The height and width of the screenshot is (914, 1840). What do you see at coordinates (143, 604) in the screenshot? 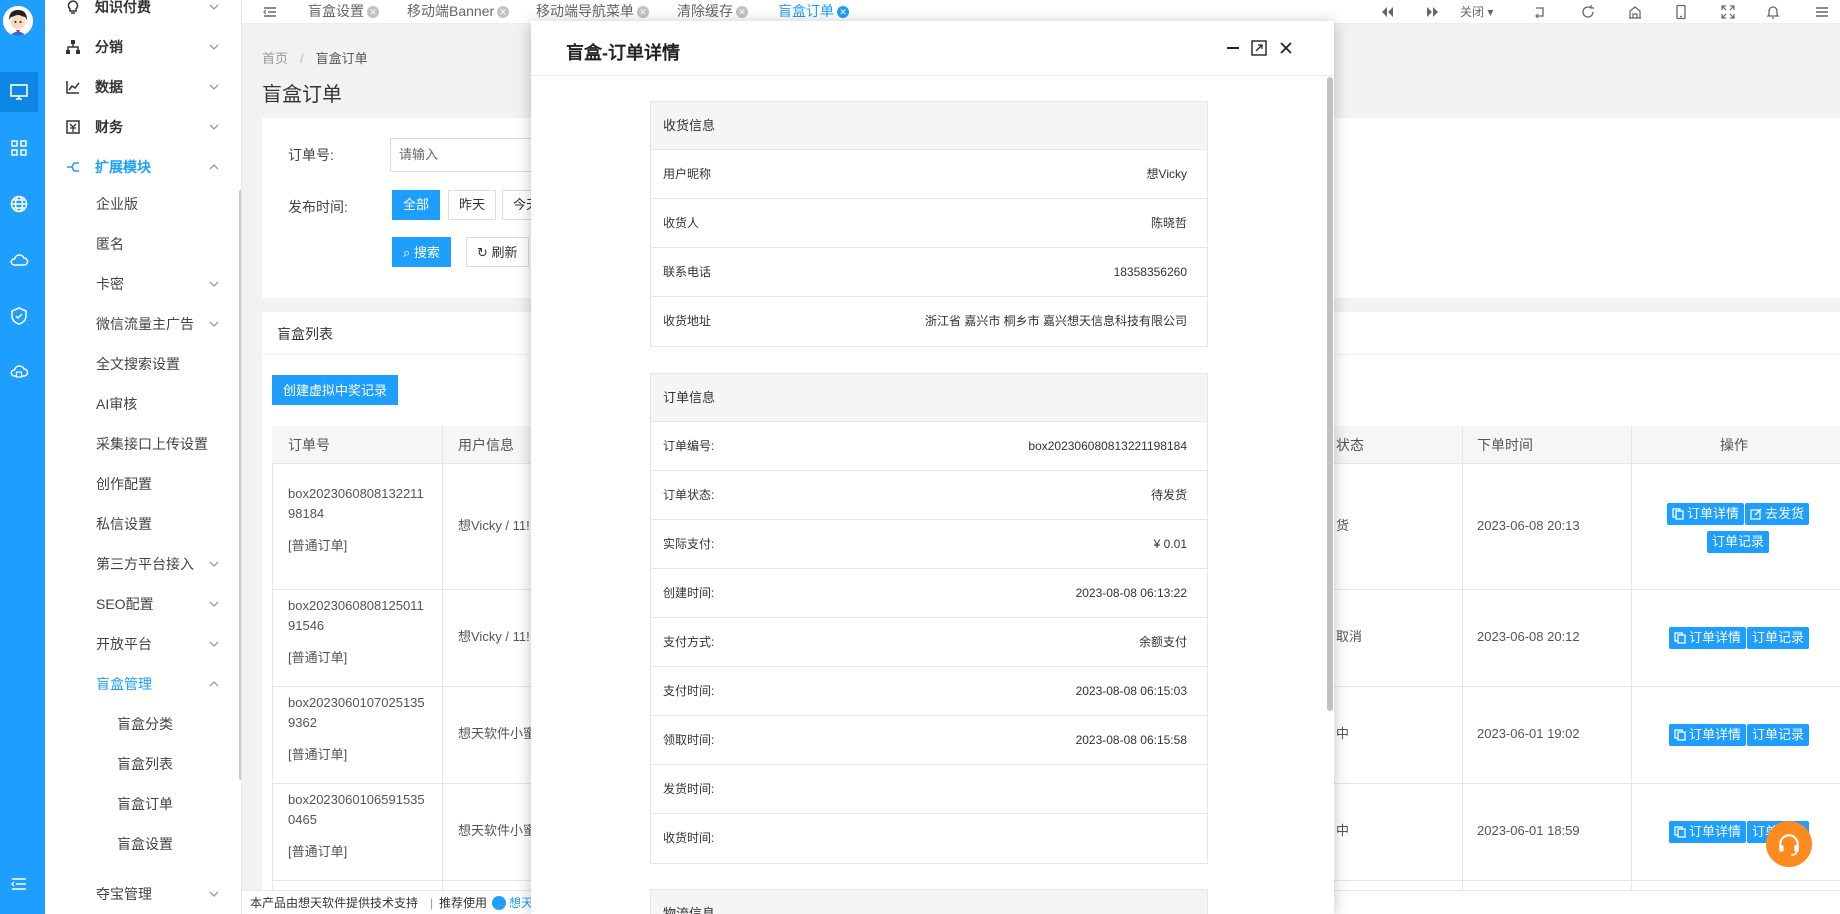
I see `sidebar-item-seo: SEO配置` at bounding box center [143, 604].